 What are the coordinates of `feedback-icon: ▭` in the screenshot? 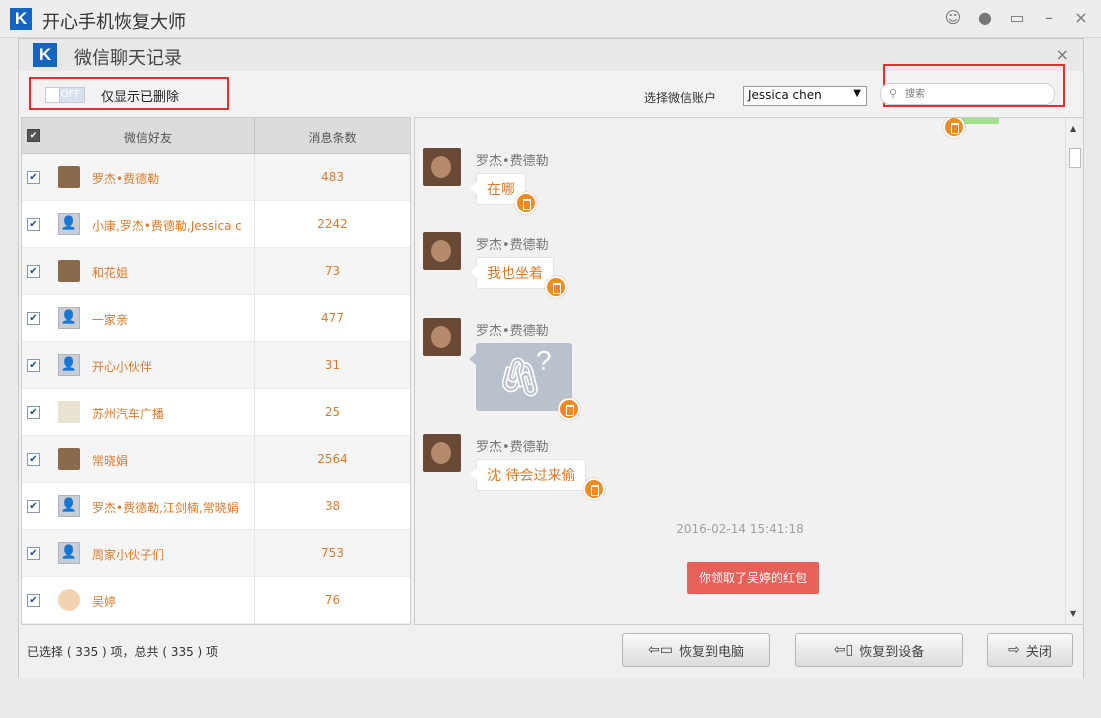 It's located at (1017, 17).